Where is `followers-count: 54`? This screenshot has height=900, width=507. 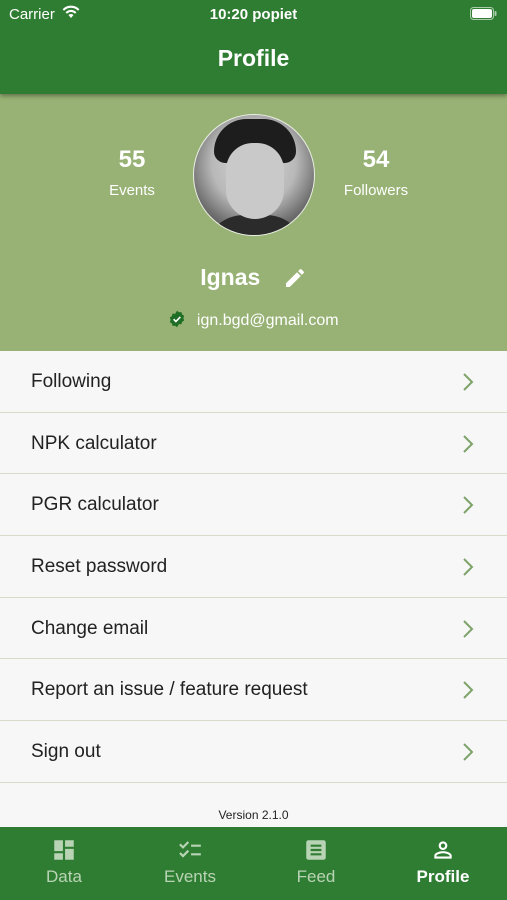 followers-count: 54 is located at coordinates (376, 159).